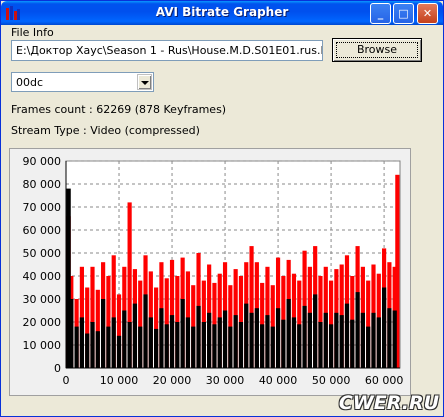  I want to click on chevron-down-icon, so click(144, 82).